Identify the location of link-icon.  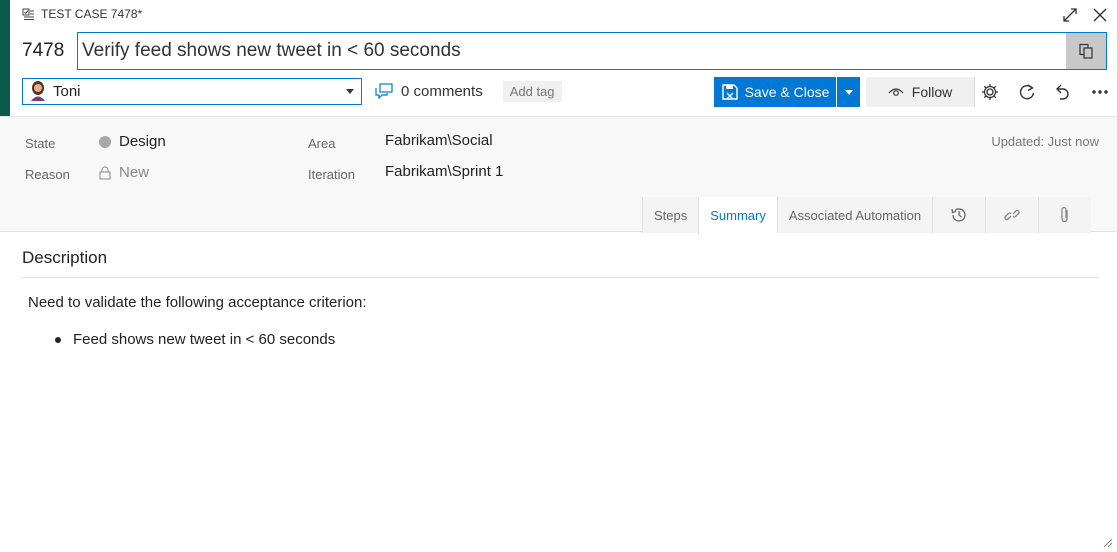
(1012, 215).